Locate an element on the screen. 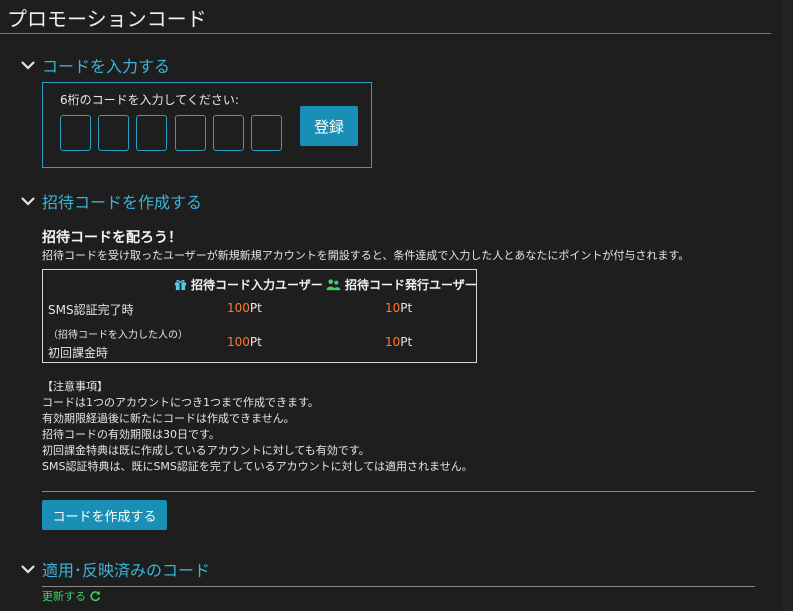 This screenshot has height=611, width=793. points-issuer-sms: 10Pt is located at coordinates (399, 308).